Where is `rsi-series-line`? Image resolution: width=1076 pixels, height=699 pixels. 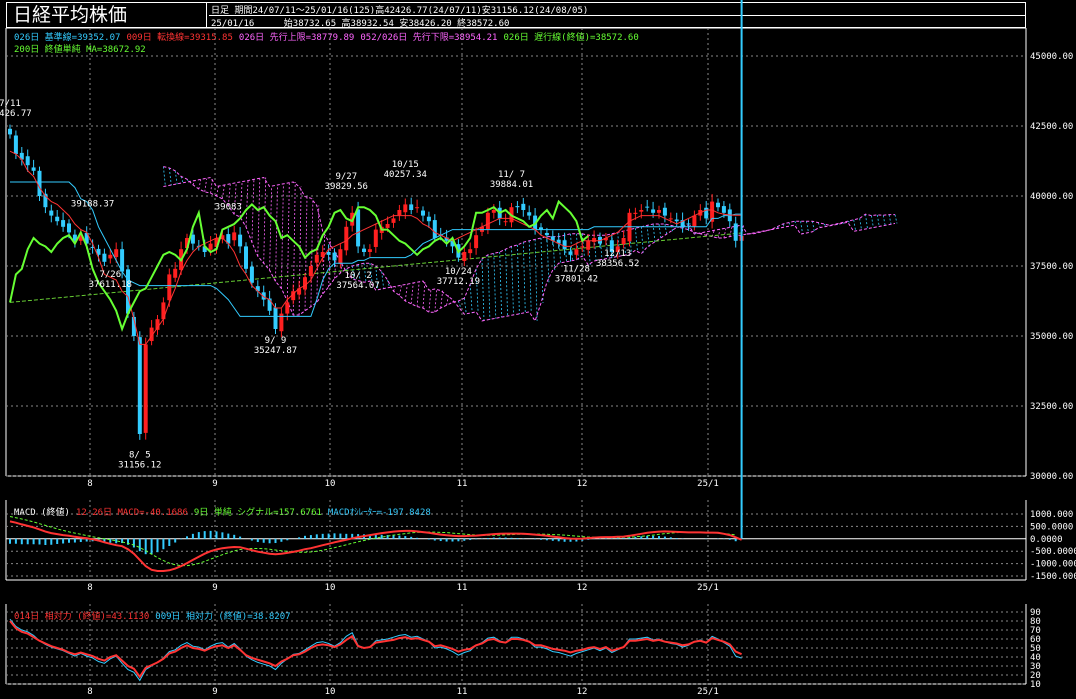
rsi-series-line is located at coordinates (375, 650).